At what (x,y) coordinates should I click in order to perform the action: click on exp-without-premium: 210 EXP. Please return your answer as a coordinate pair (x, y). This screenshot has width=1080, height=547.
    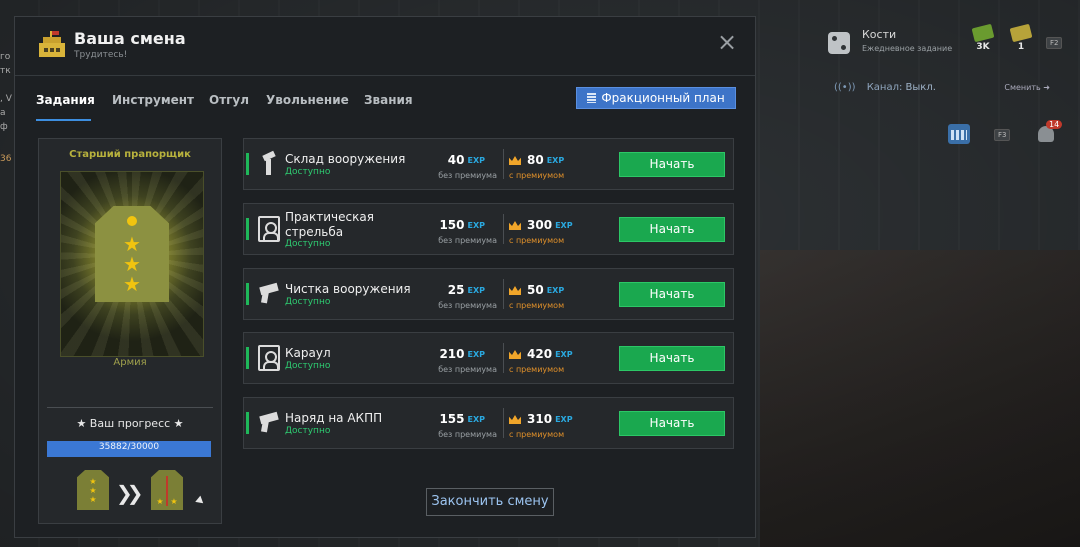
    Looking at the image, I should click on (462, 354).